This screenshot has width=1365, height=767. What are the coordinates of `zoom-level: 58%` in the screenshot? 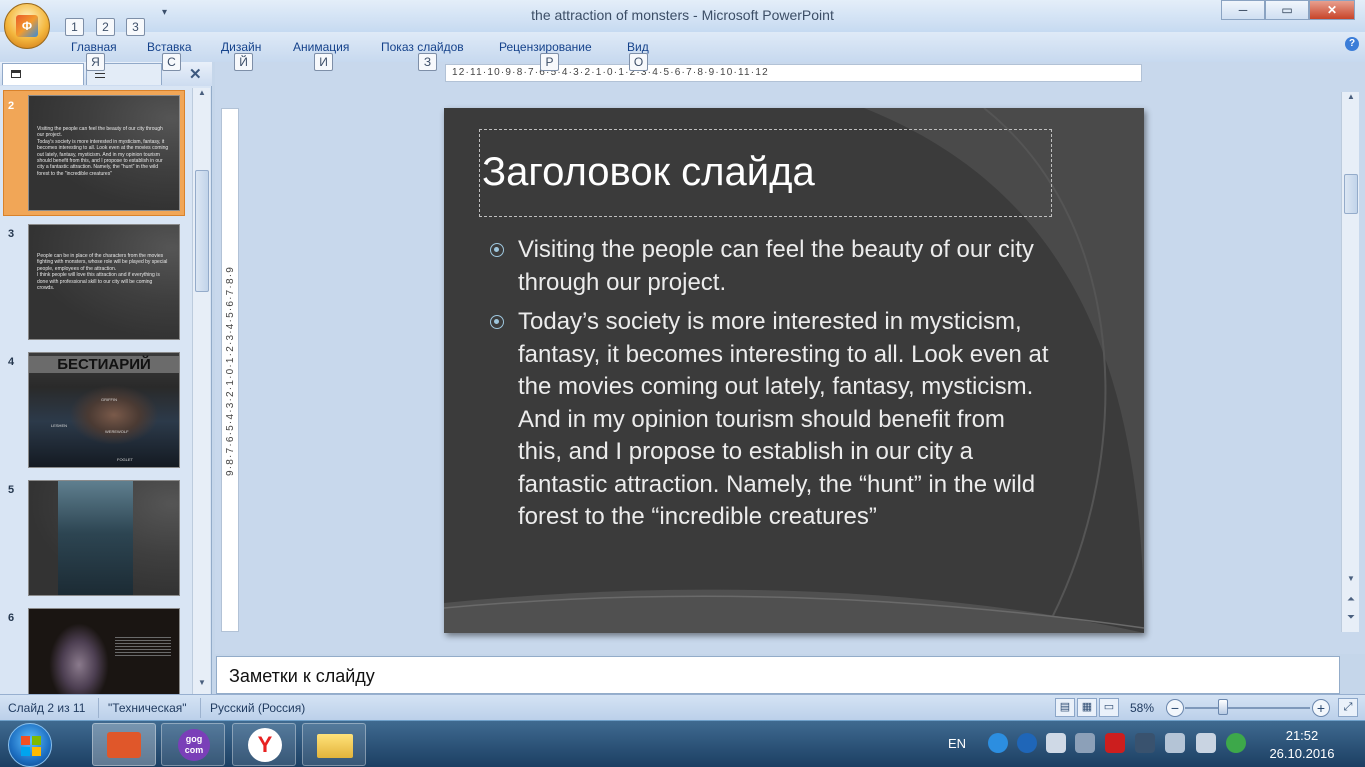 It's located at (1142, 708).